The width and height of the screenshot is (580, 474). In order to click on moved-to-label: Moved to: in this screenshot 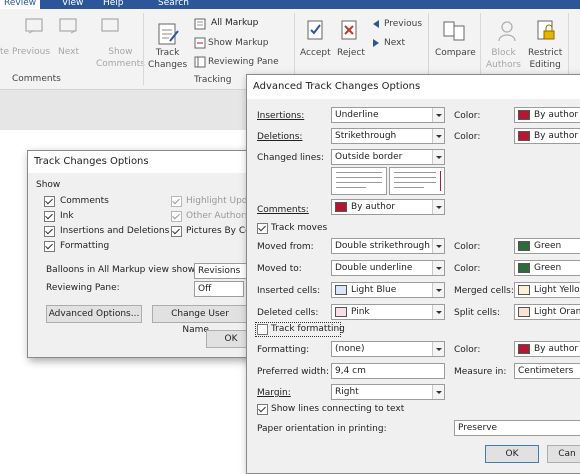, I will do `click(279, 269)`.